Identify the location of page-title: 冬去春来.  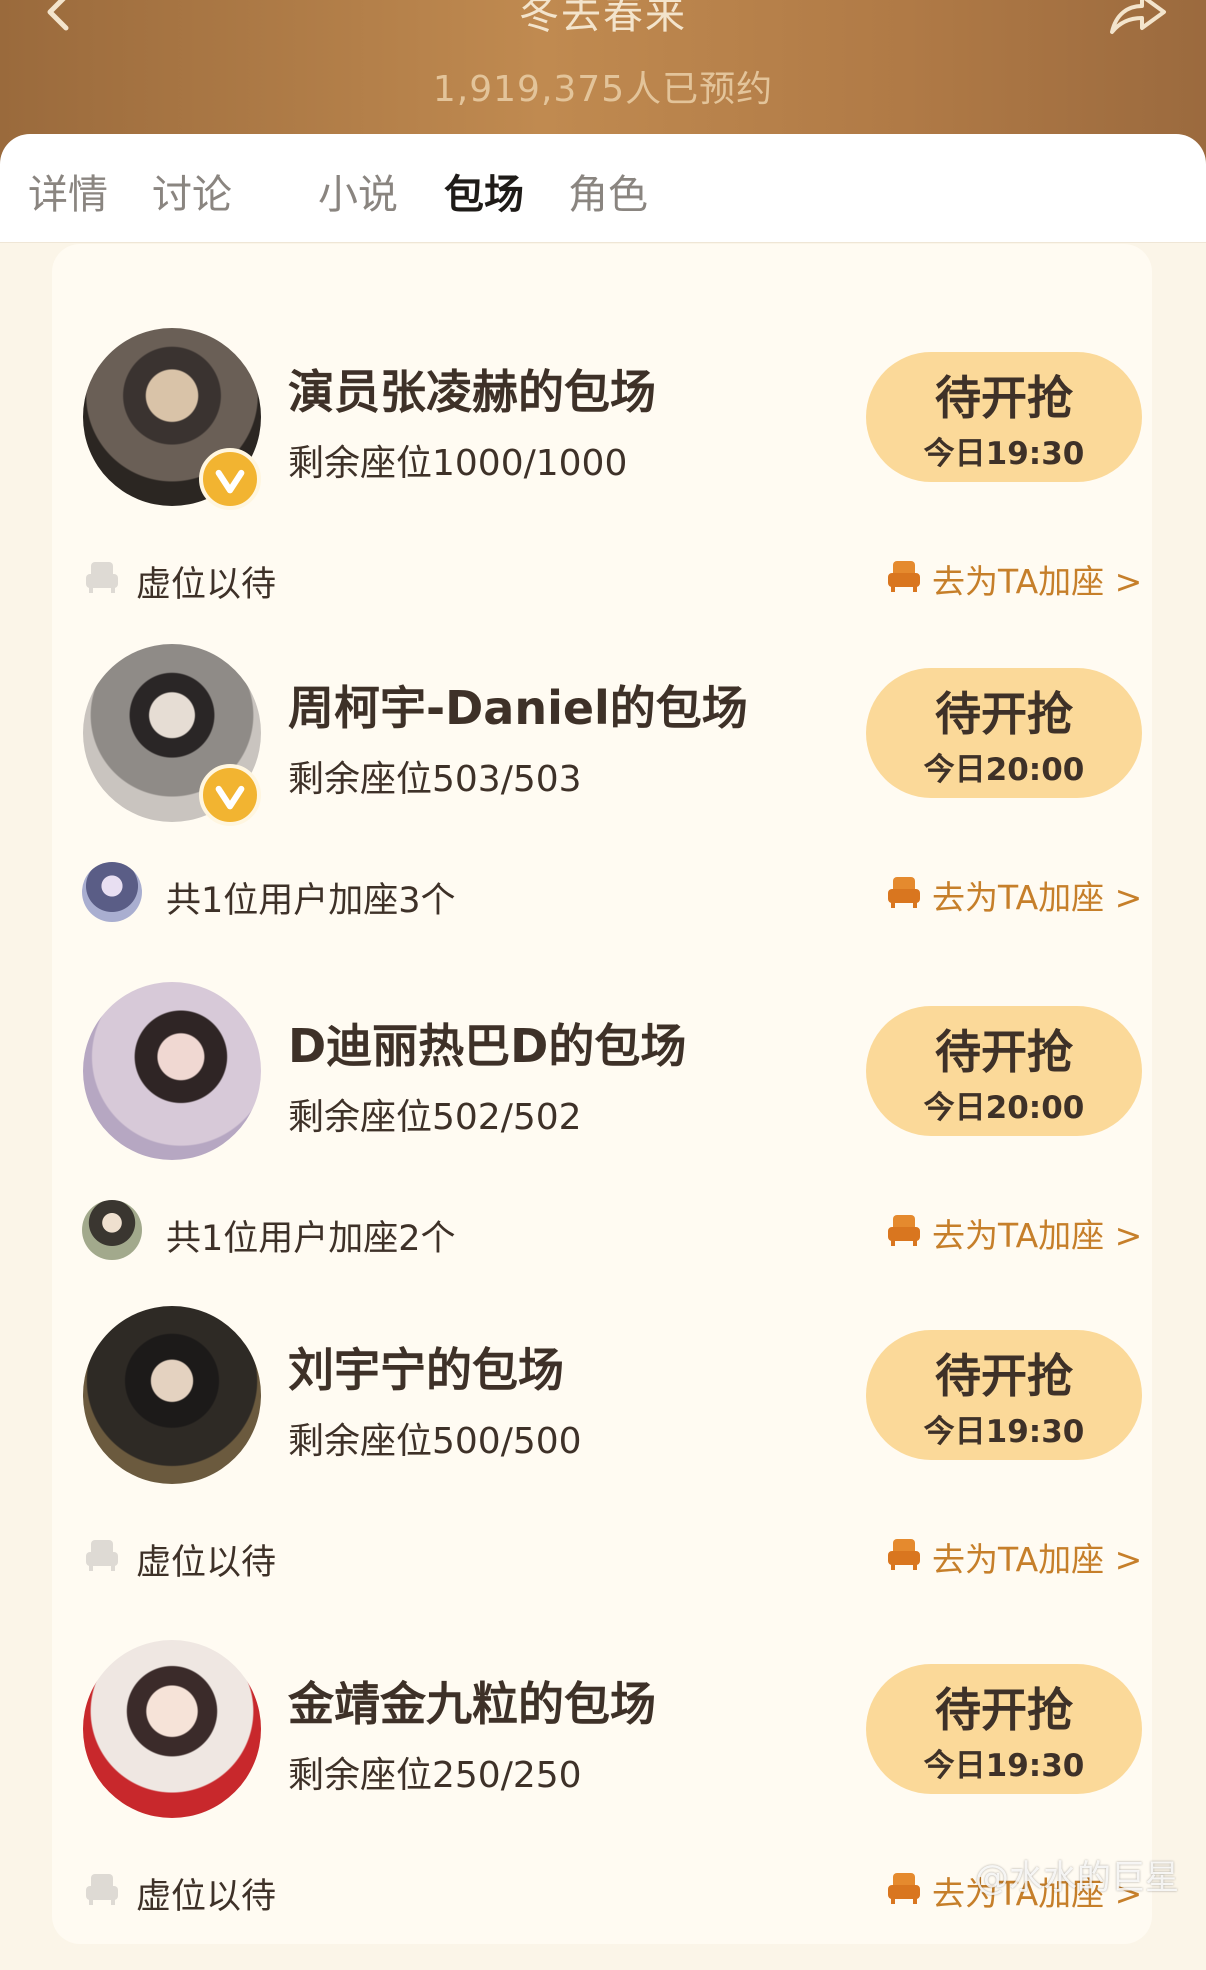
(603, 19).